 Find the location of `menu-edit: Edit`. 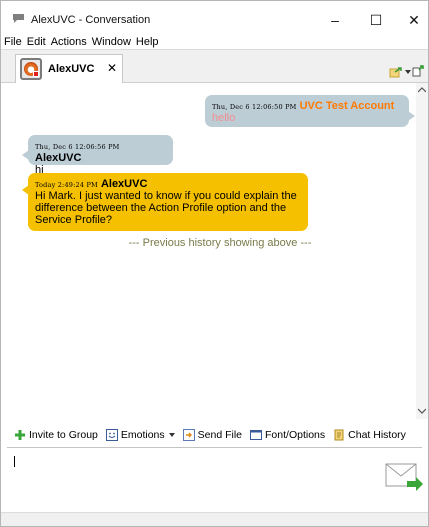

menu-edit: Edit is located at coordinates (38, 42).